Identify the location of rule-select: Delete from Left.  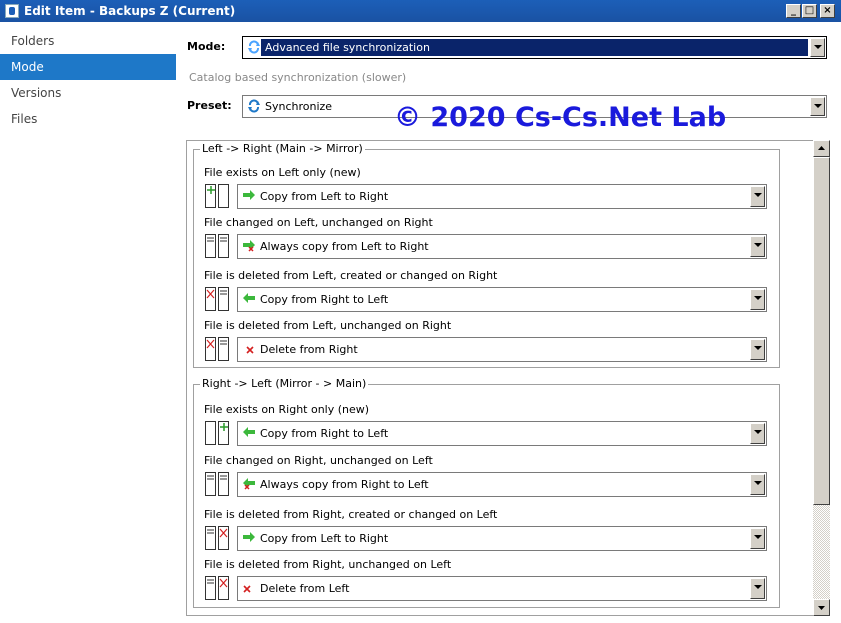
(502, 588).